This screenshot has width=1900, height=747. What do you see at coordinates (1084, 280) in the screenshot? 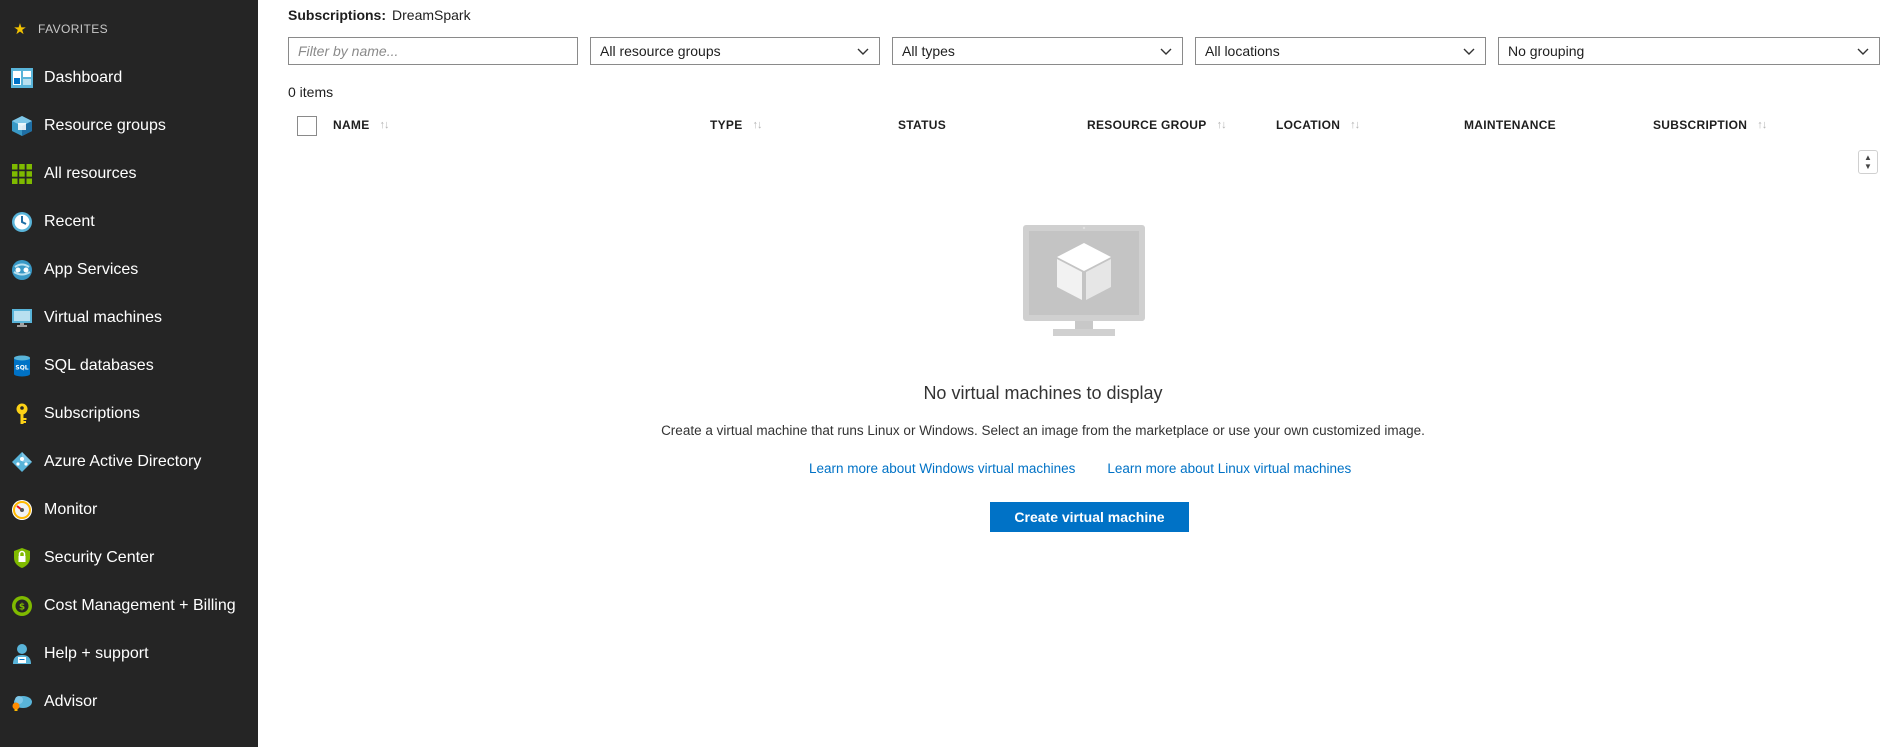
I see `virtual-machine-monitor-icon` at bounding box center [1084, 280].